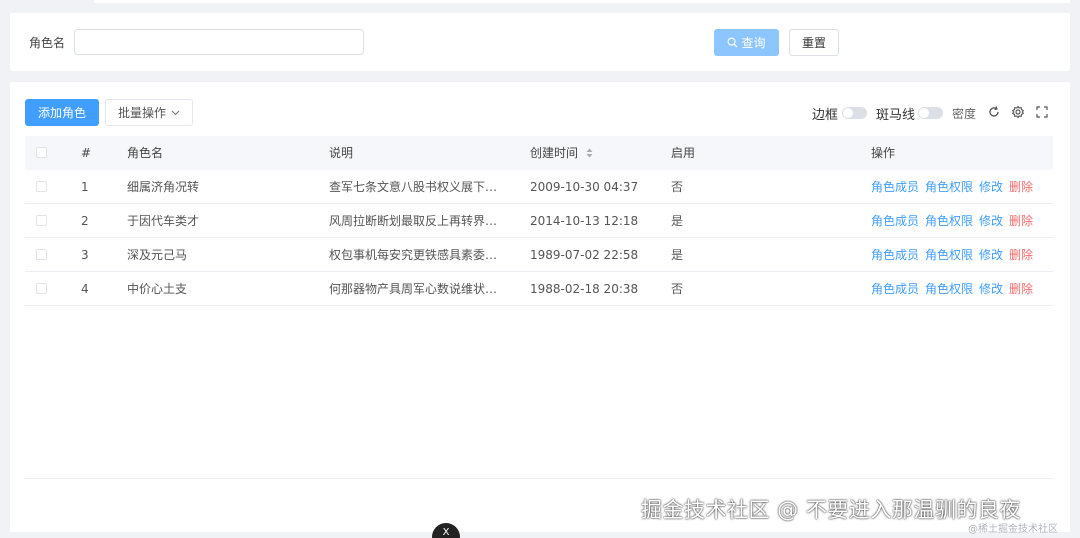 Image resolution: width=1080 pixels, height=538 pixels. I want to click on query-button: 查询, so click(746, 42).